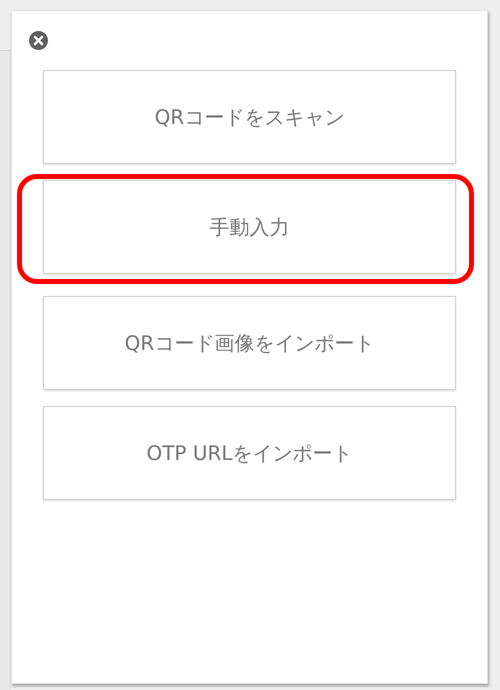 This screenshot has height=690, width=500. What do you see at coordinates (249, 117) in the screenshot?
I see `menu-button: QRコードをスキャン` at bounding box center [249, 117].